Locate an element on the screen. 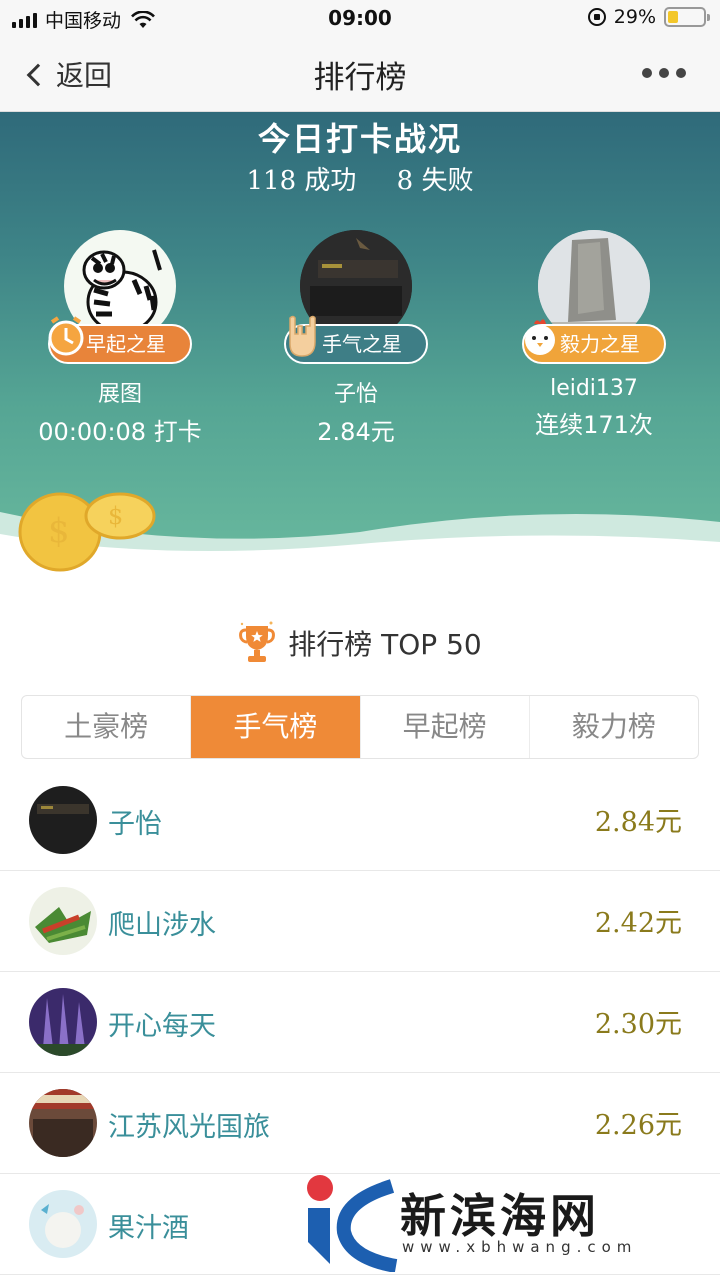 This screenshot has width=720, height=1280. wave-decoration: $ $ is located at coordinates (360, 537).